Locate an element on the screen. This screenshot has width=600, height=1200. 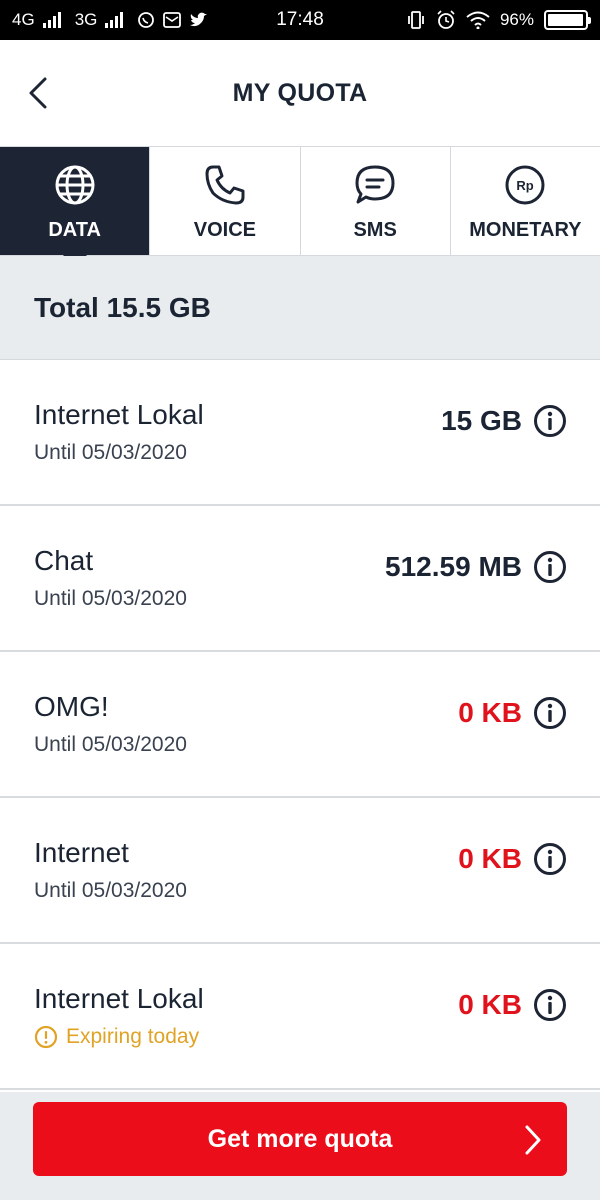
network-type-1: 4G is located at coordinates (23, 19).